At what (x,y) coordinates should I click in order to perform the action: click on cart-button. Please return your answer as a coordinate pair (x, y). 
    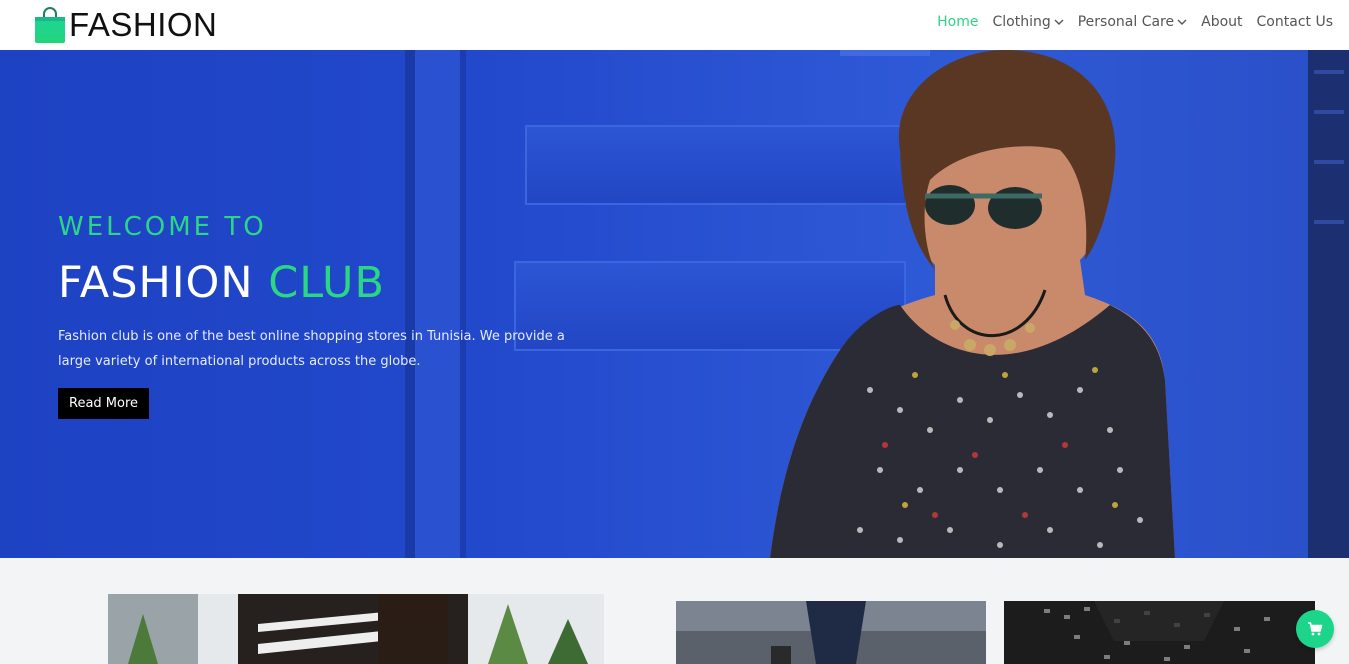
    Looking at the image, I should click on (1315, 629).